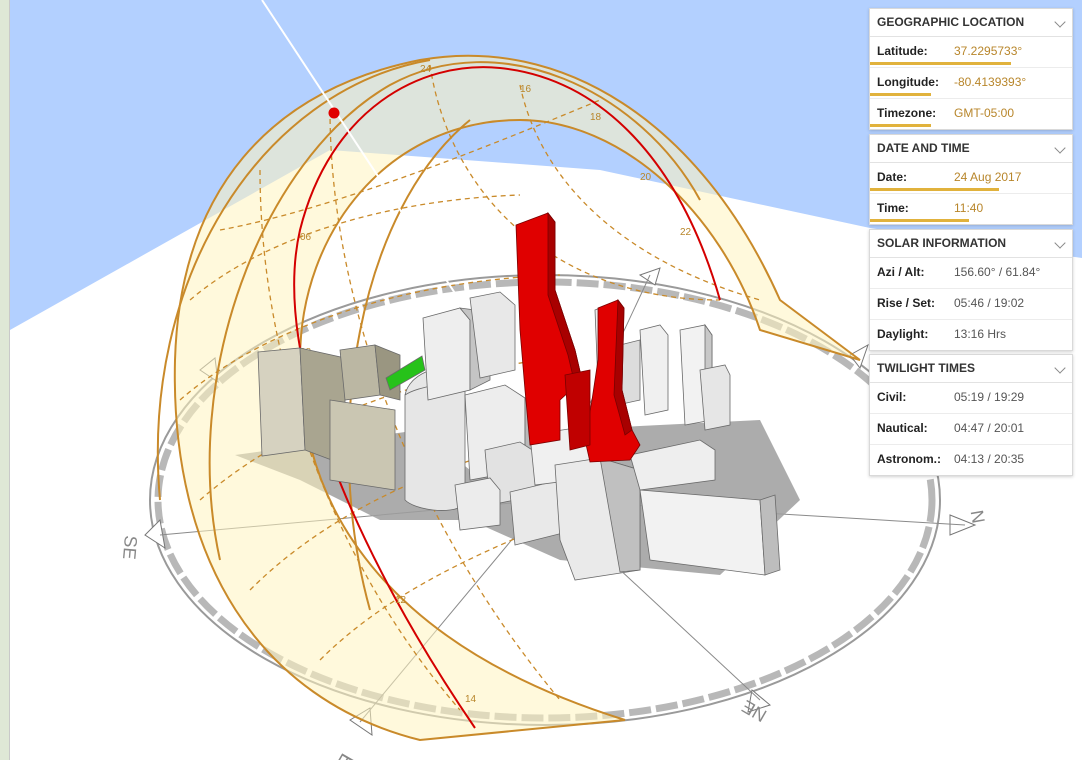  I want to click on dome-label: 18, so click(596, 117).